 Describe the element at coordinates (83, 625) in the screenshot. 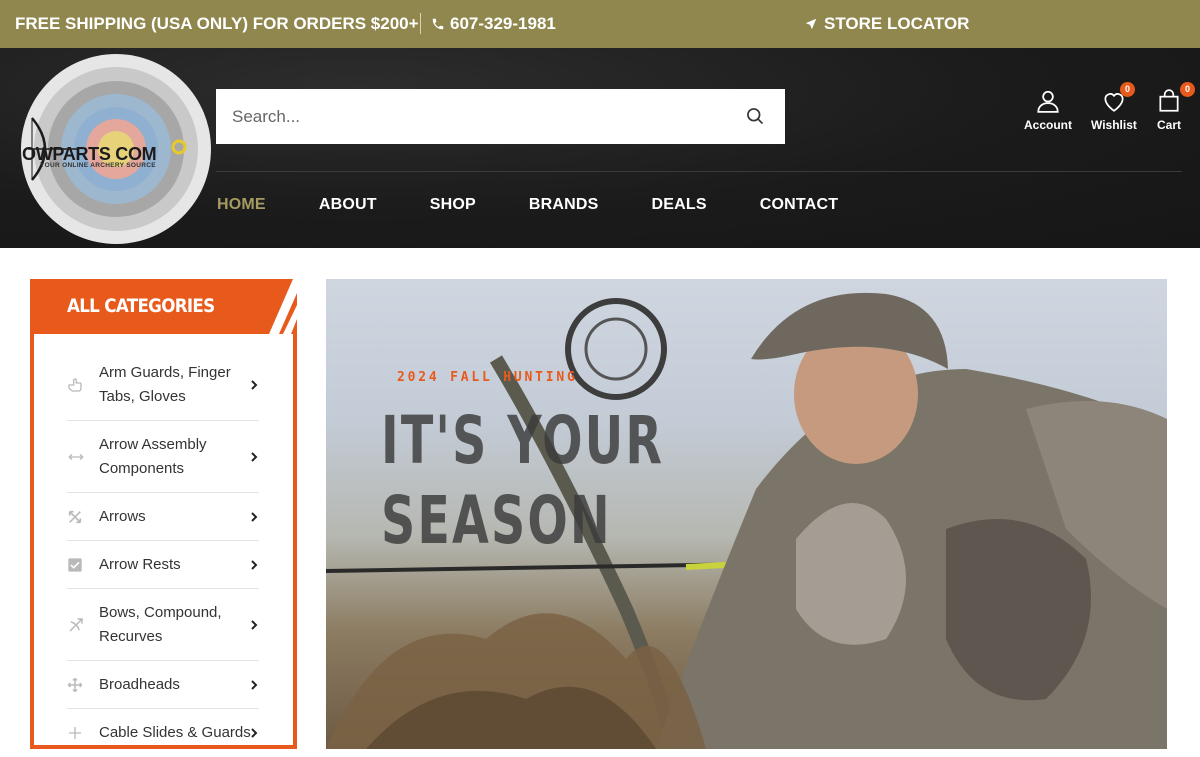

I see `bow-icon` at that location.